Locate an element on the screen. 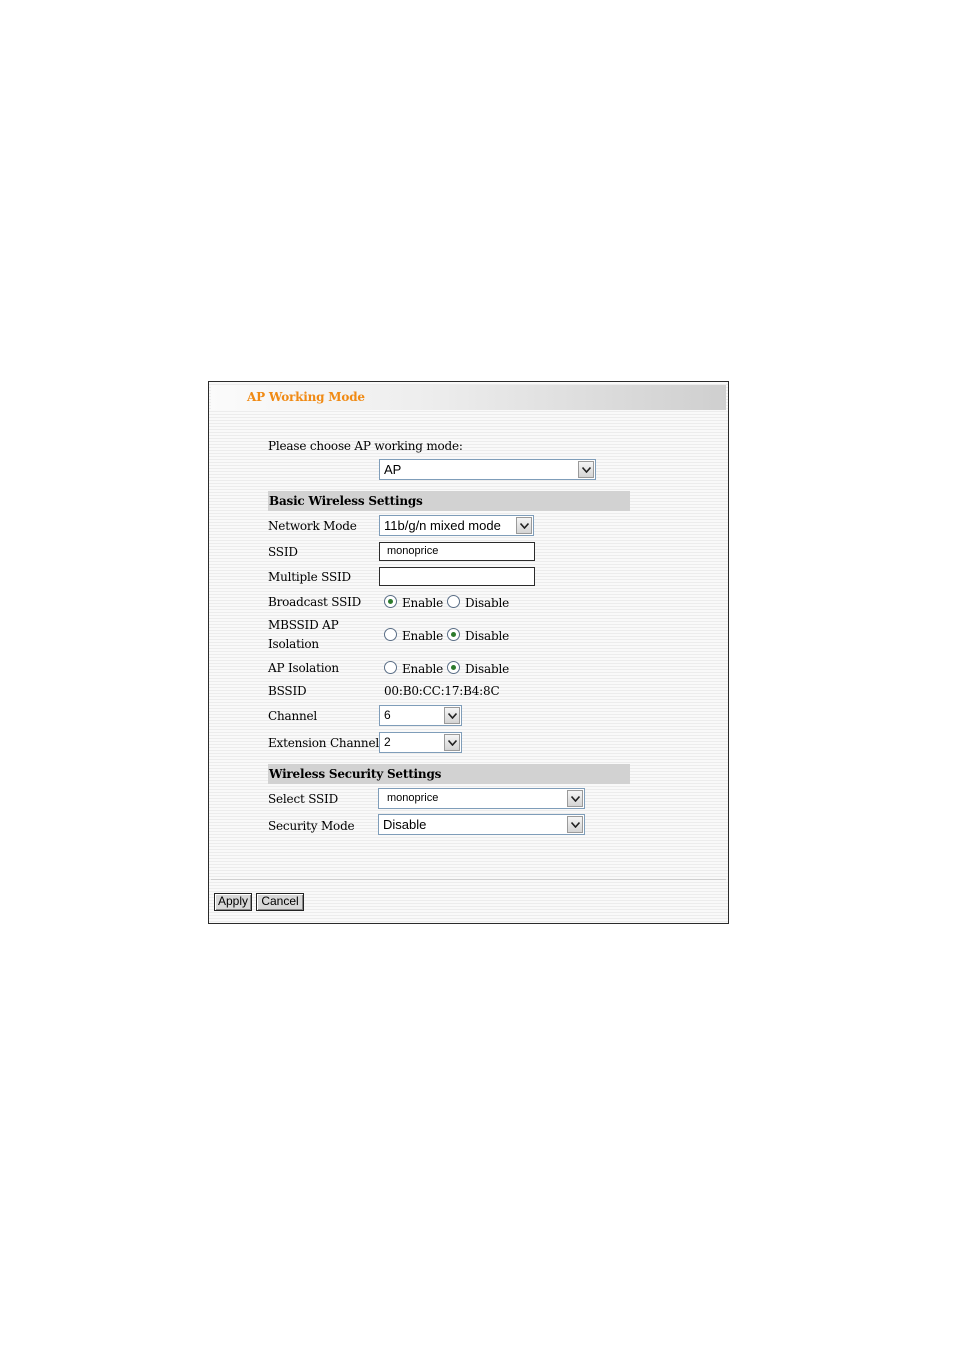  ssid-value: monoprice is located at coordinates (413, 551).